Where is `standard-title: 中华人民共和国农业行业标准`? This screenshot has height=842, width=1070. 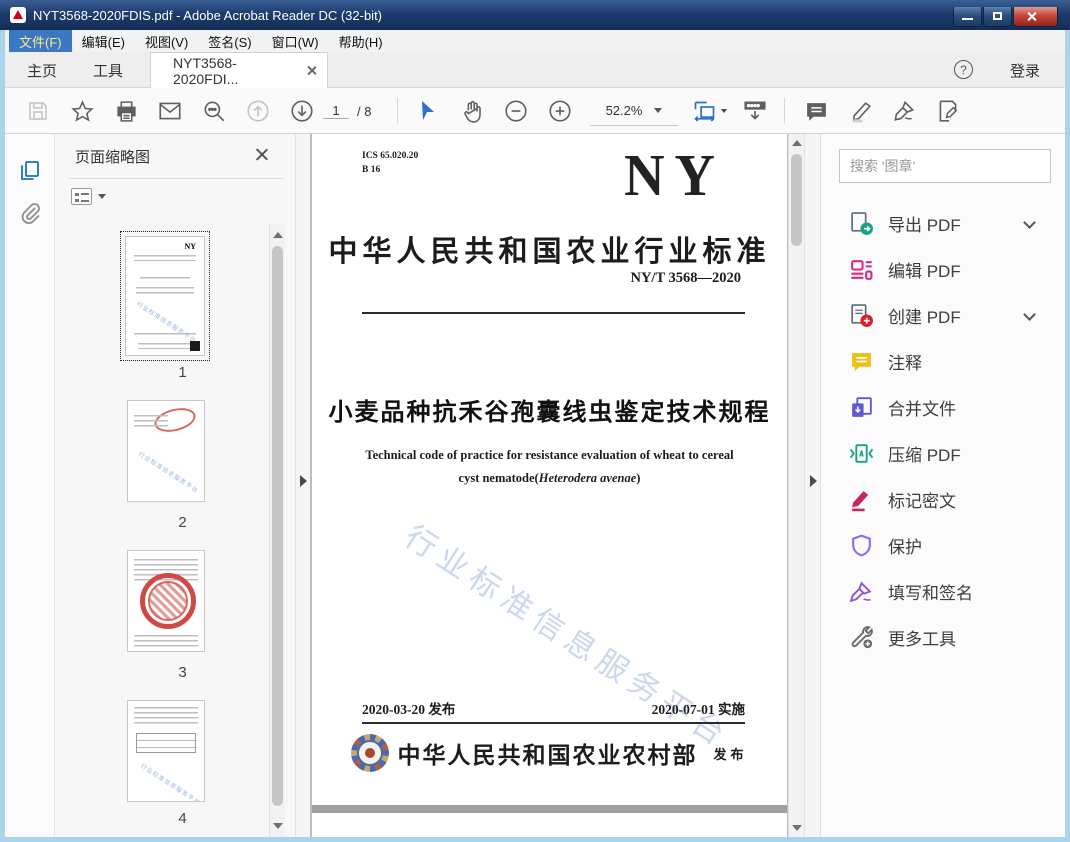
standard-title: 中华人民共和国农业行业标准 is located at coordinates (549, 252).